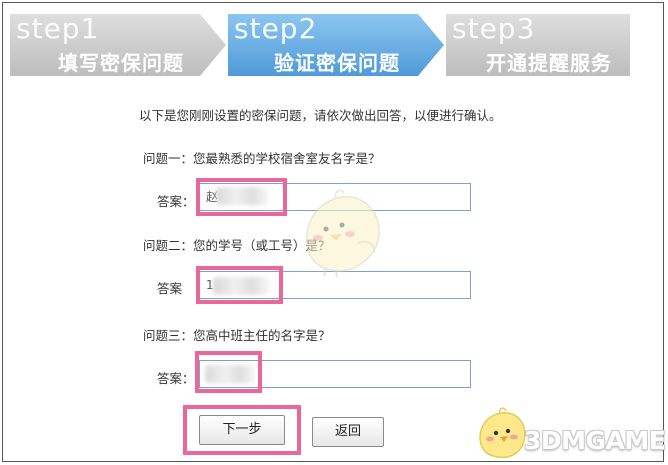 The width and height of the screenshot is (668, 465). I want to click on step-3-number: step3, so click(494, 28).